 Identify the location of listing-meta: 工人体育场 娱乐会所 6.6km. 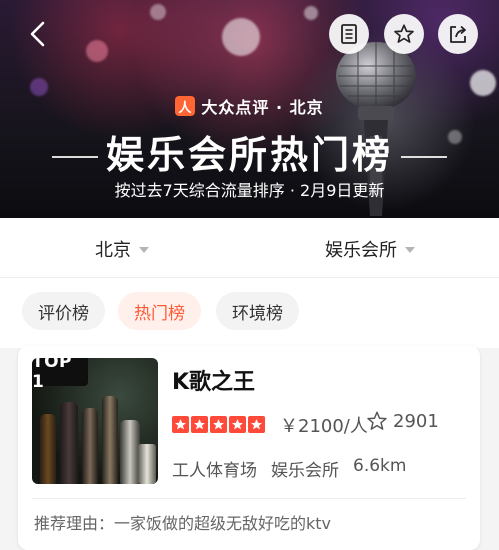
(289, 468).